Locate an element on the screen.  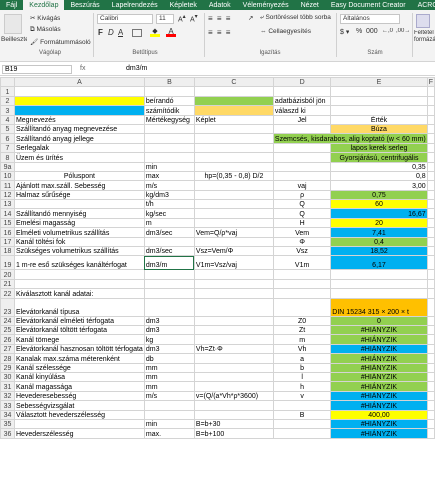
cell: Sebességvizsgálat is located at coordinates (79, 405).